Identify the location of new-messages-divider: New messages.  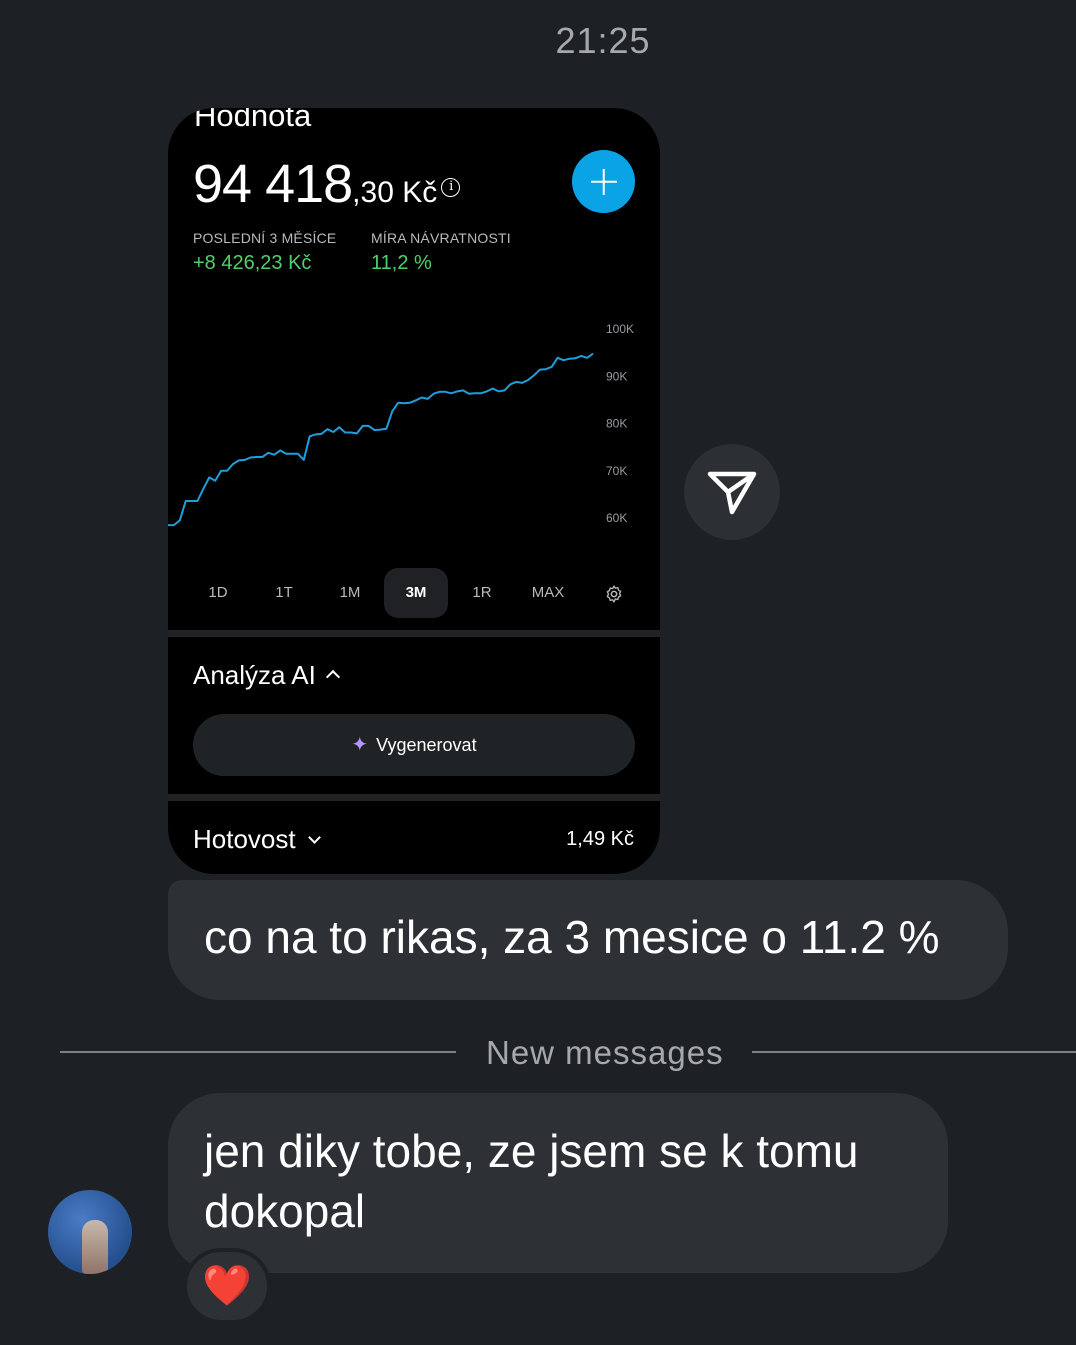
(538, 1052).